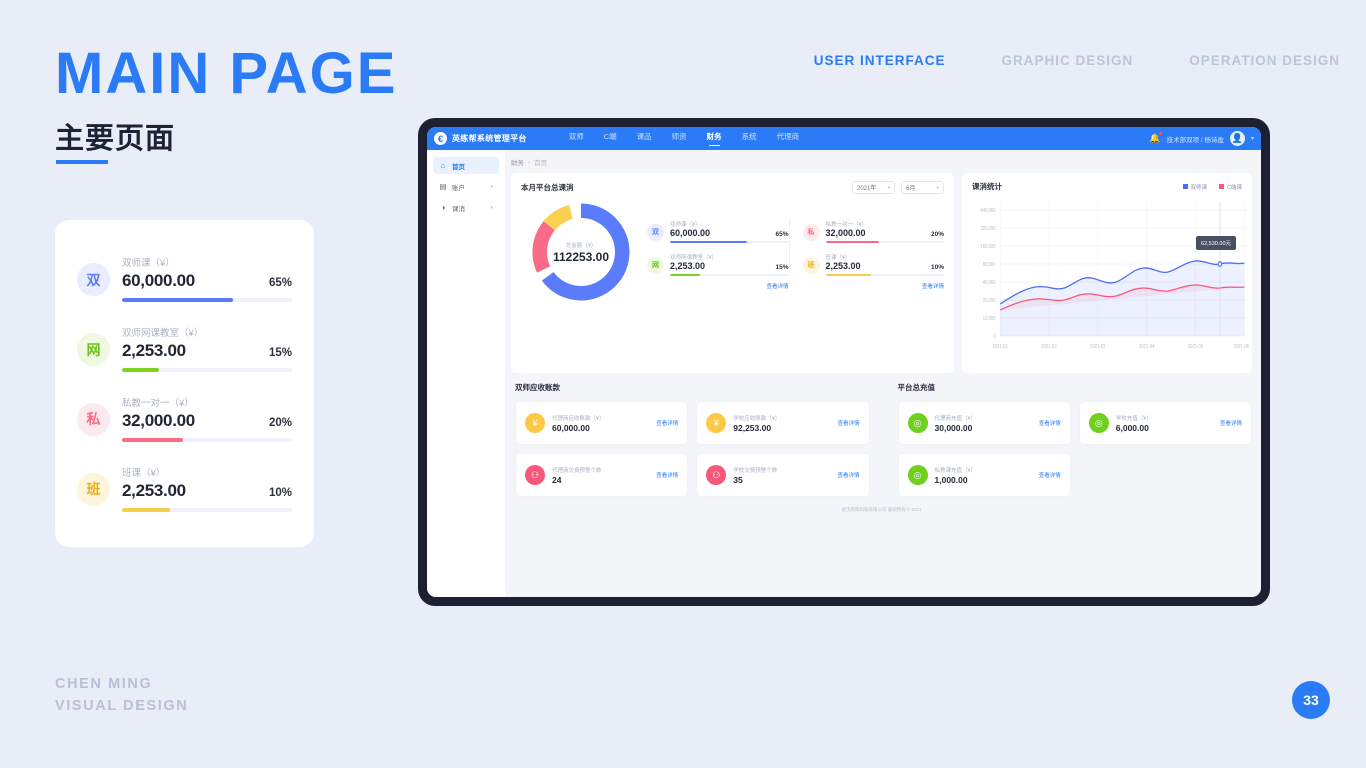 The image size is (1366, 768). Describe the element at coordinates (1107, 182) in the screenshot. I see `panel-header: 课消统计 双师课 C端课` at that location.